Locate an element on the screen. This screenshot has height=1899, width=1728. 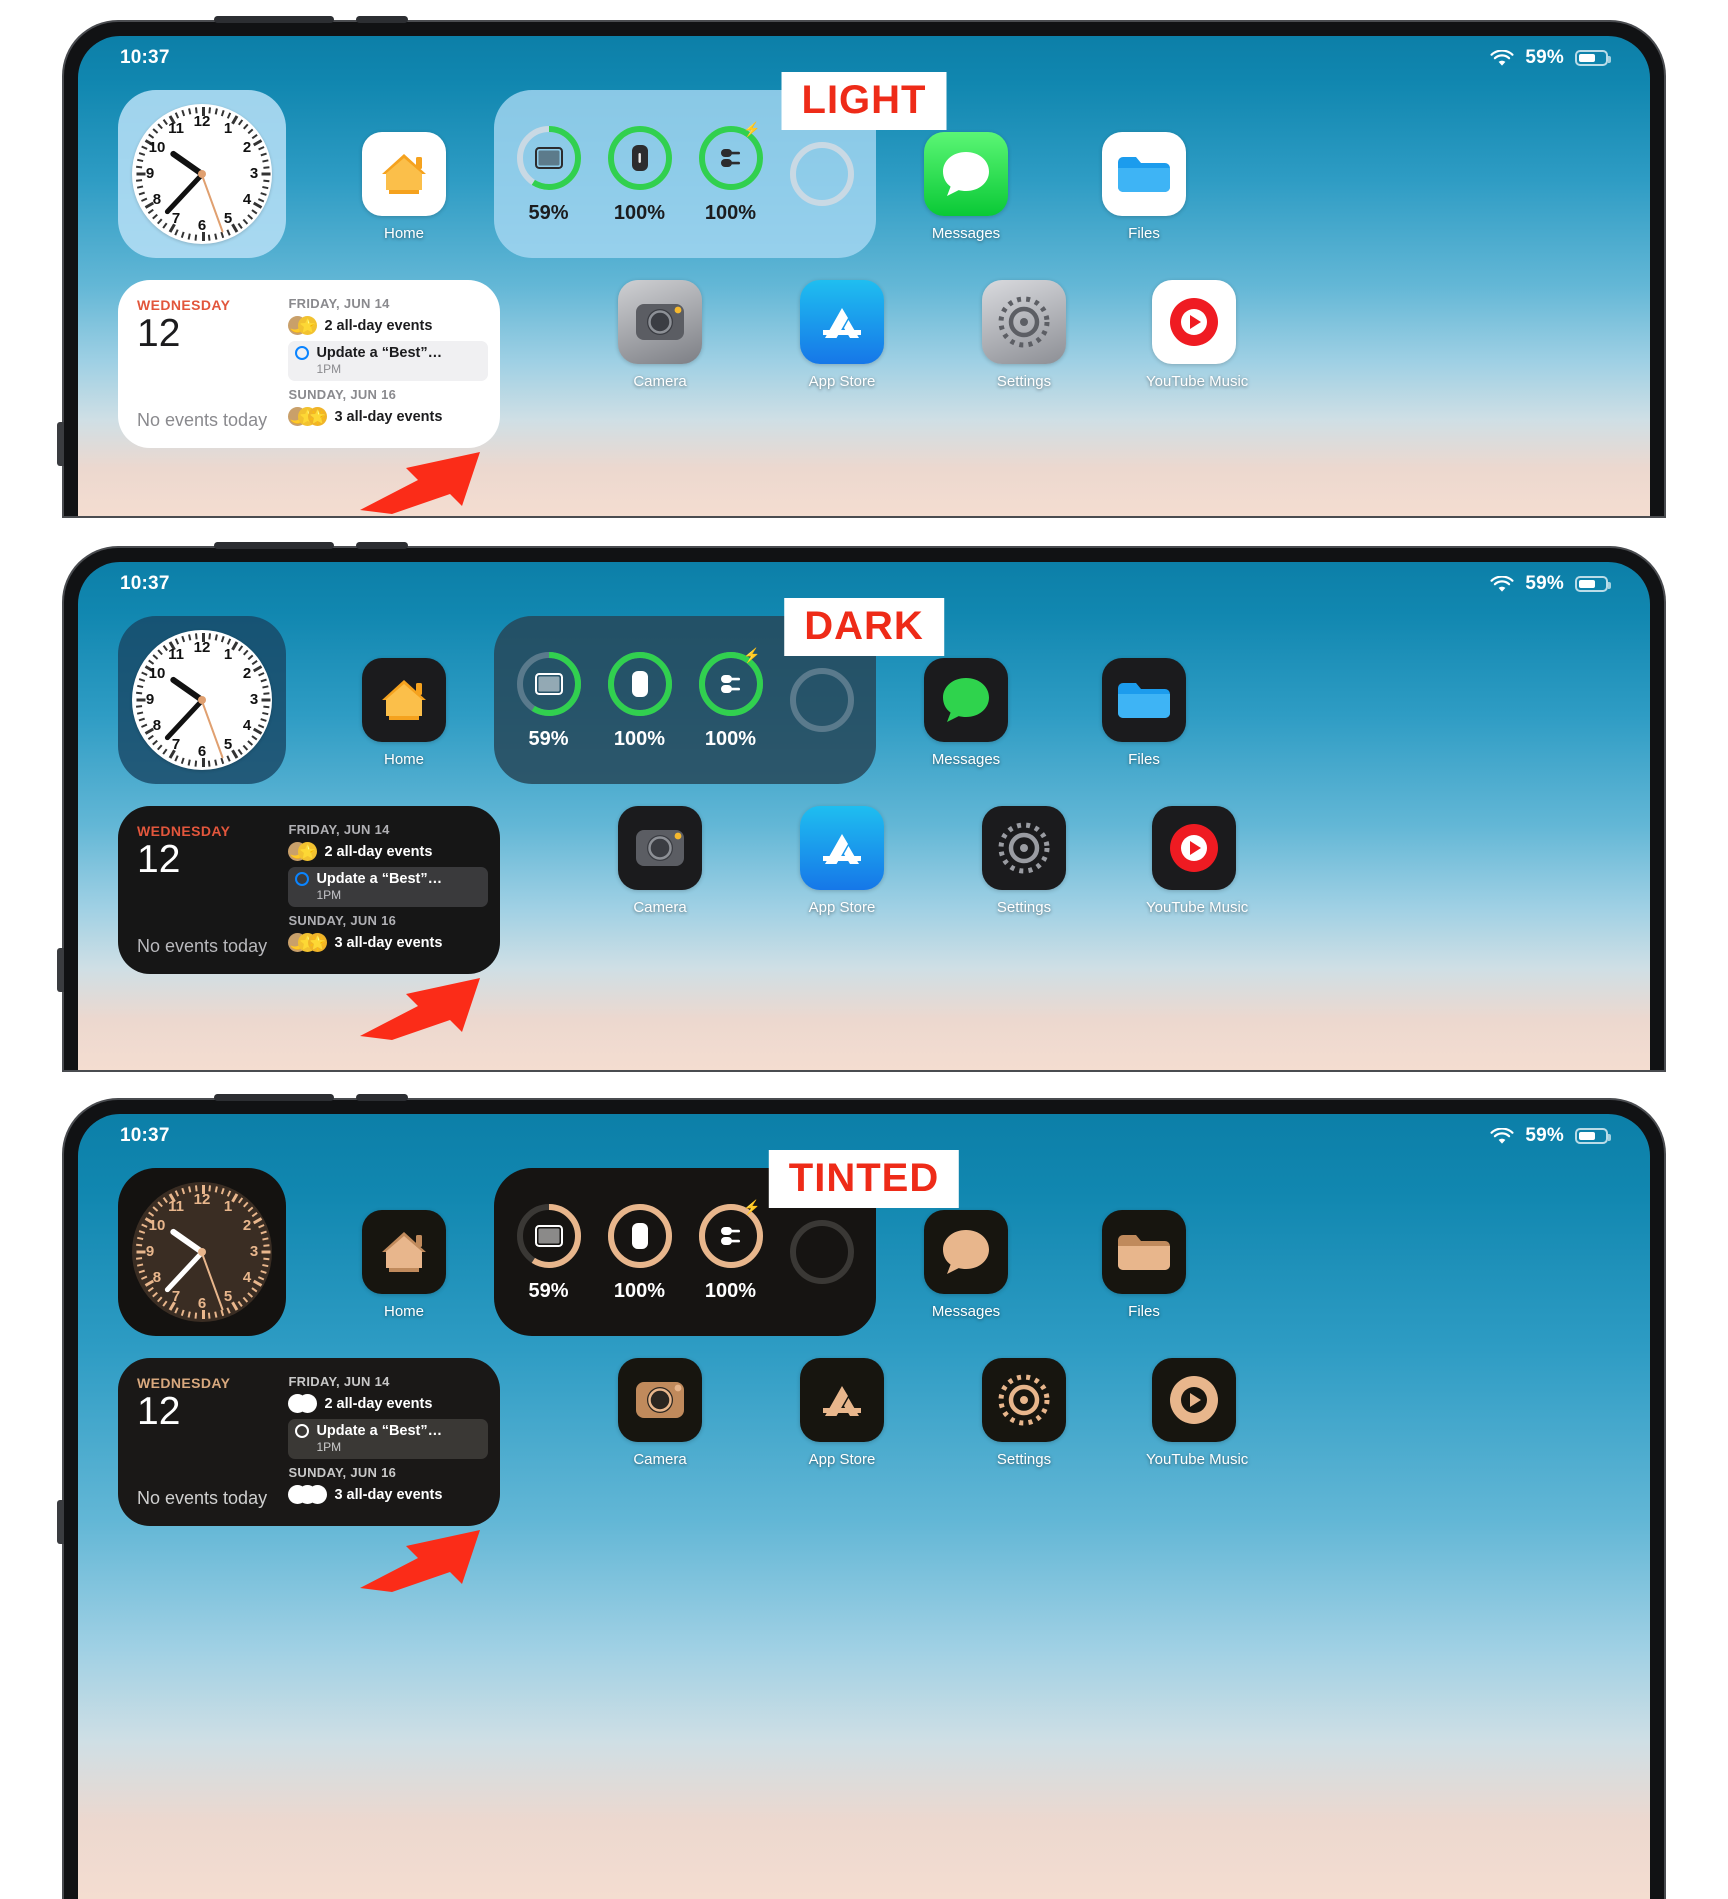
clock-number: 3 is located at coordinates (254, 173).